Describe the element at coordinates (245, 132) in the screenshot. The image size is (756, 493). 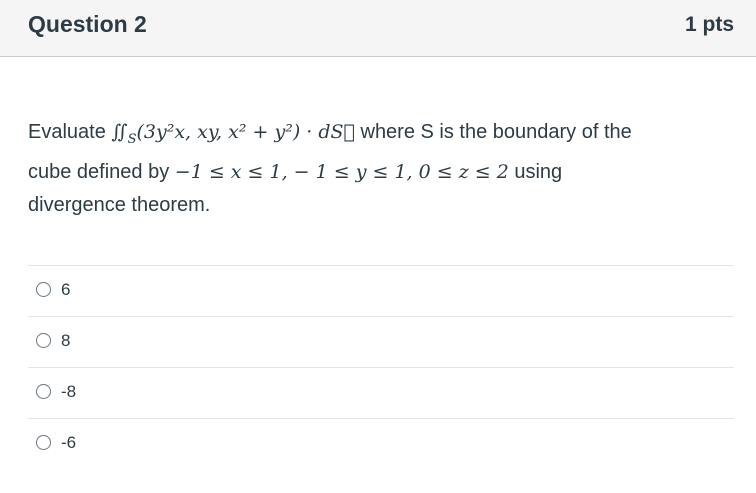
I see `vector-field-expression: (3y²x, xy, x² + y²) · dS⃗` at that location.